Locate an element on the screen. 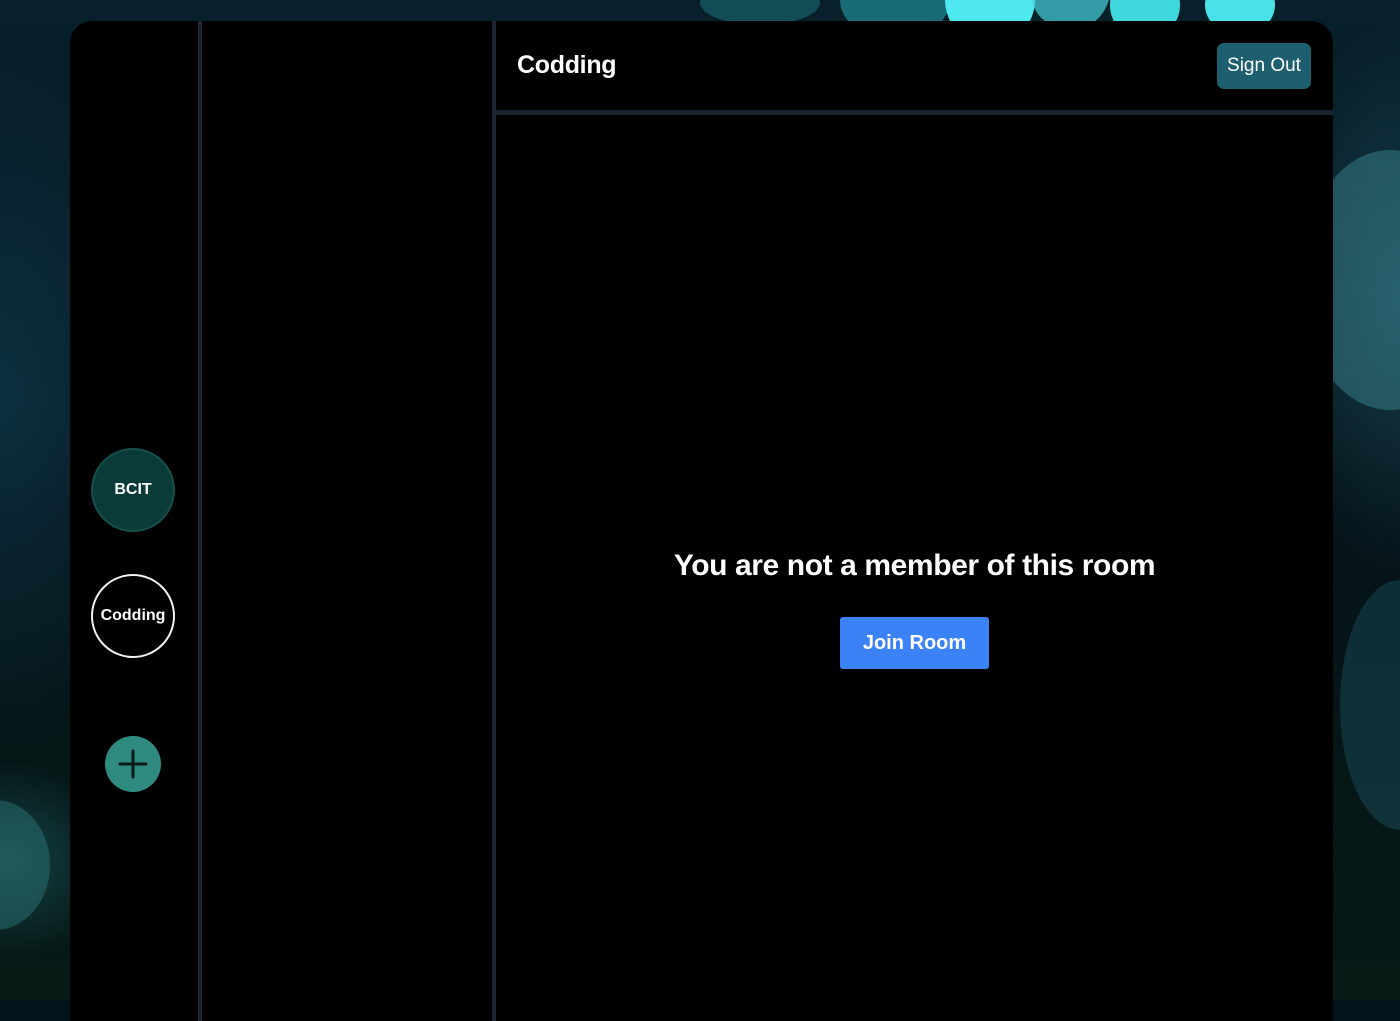 The height and width of the screenshot is (1021, 1400). join-room-button: Join Room is located at coordinates (914, 643).